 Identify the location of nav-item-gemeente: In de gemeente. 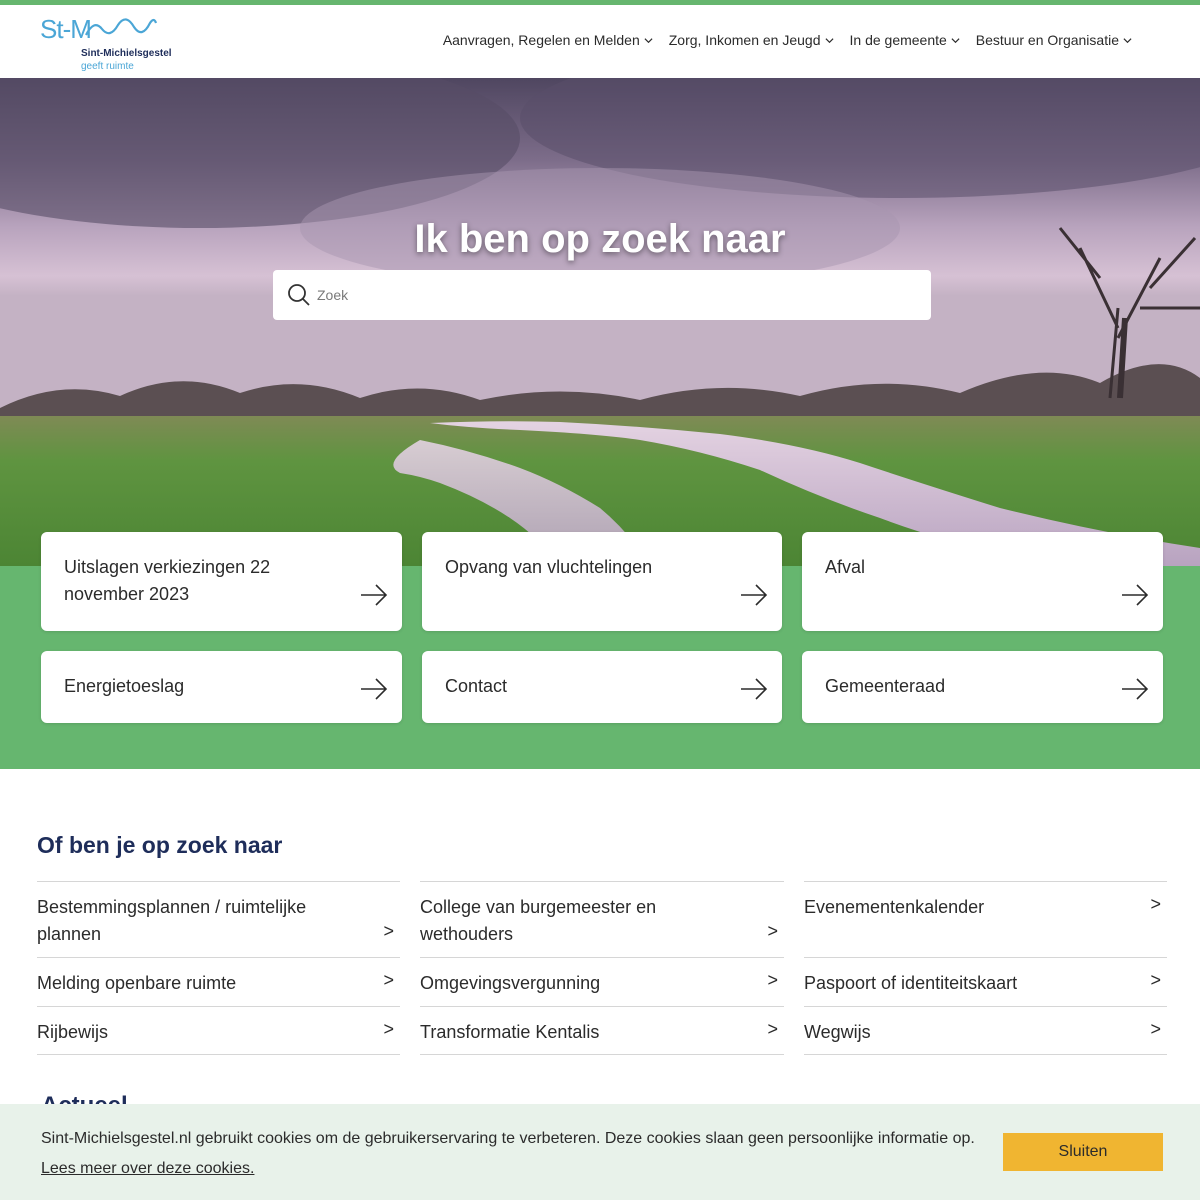
(905, 40).